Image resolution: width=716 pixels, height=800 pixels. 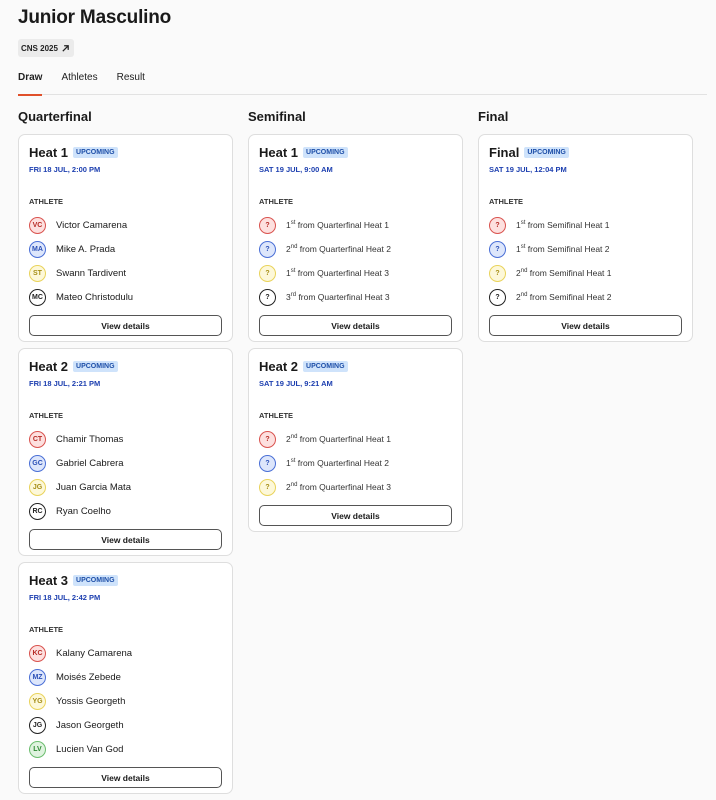 I want to click on athlete-avatar: RC, so click(x=37, y=511).